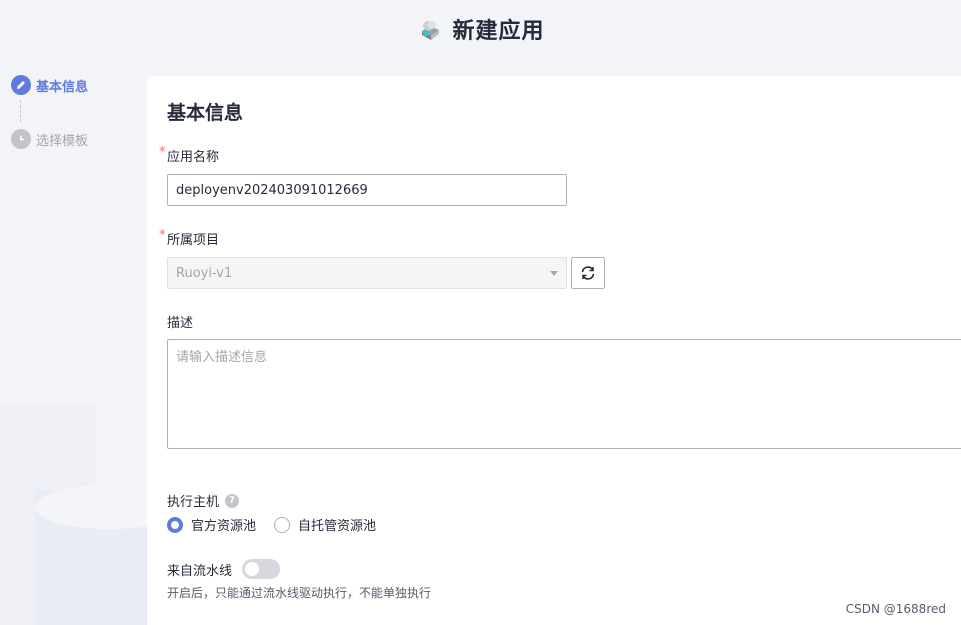 The width and height of the screenshot is (961, 625). I want to click on pencil-icon, so click(21, 85).